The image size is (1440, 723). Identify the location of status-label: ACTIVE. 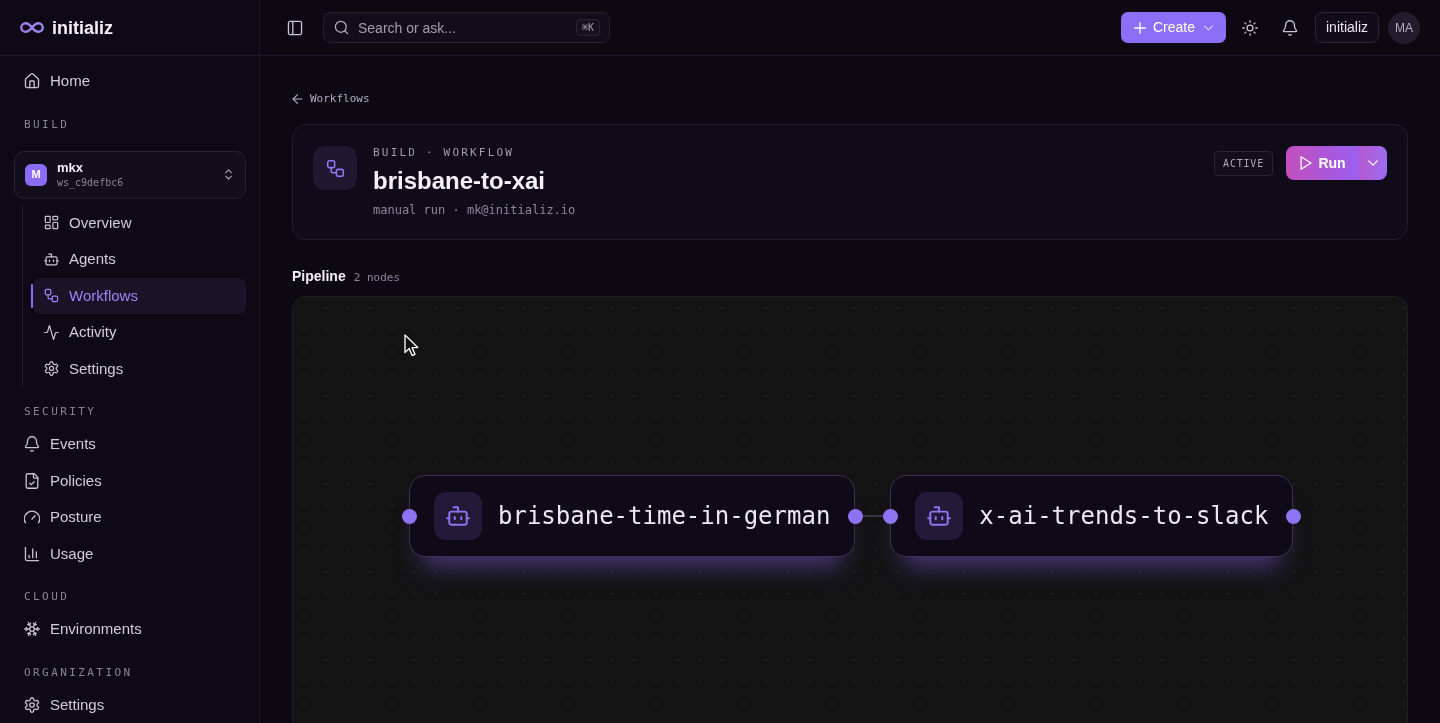
(1243, 163).